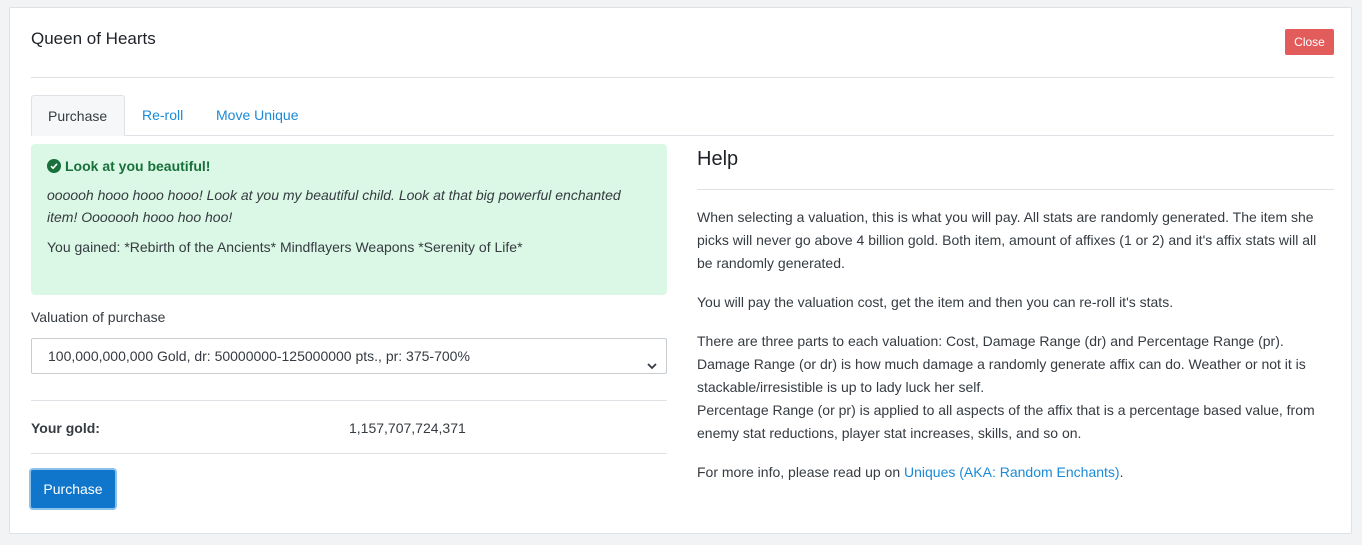 The image size is (1362, 545). I want to click on gold-value: 1,157,707,724,371, so click(407, 428).